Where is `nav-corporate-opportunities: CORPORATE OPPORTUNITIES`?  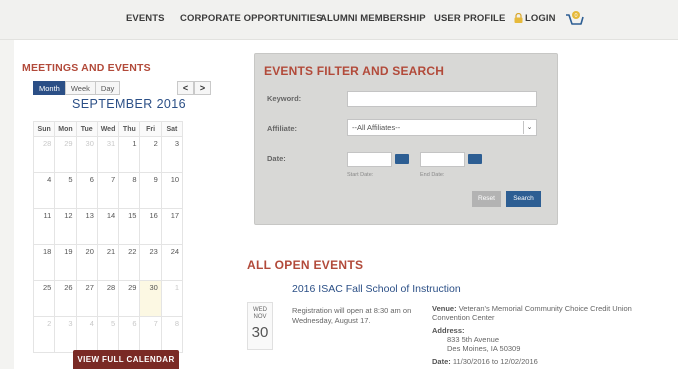 nav-corporate-opportunities: CORPORATE OPPORTUNITIES is located at coordinates (251, 18).